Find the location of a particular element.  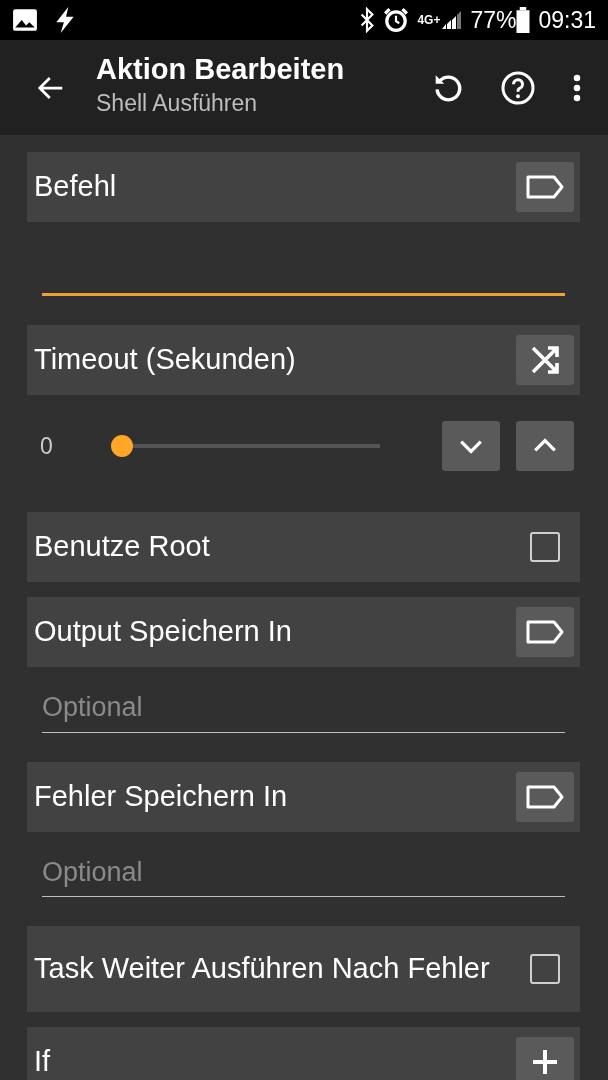

parameter-label: Task Weiter Ausführen Nach Fehler is located at coordinates (262, 969).